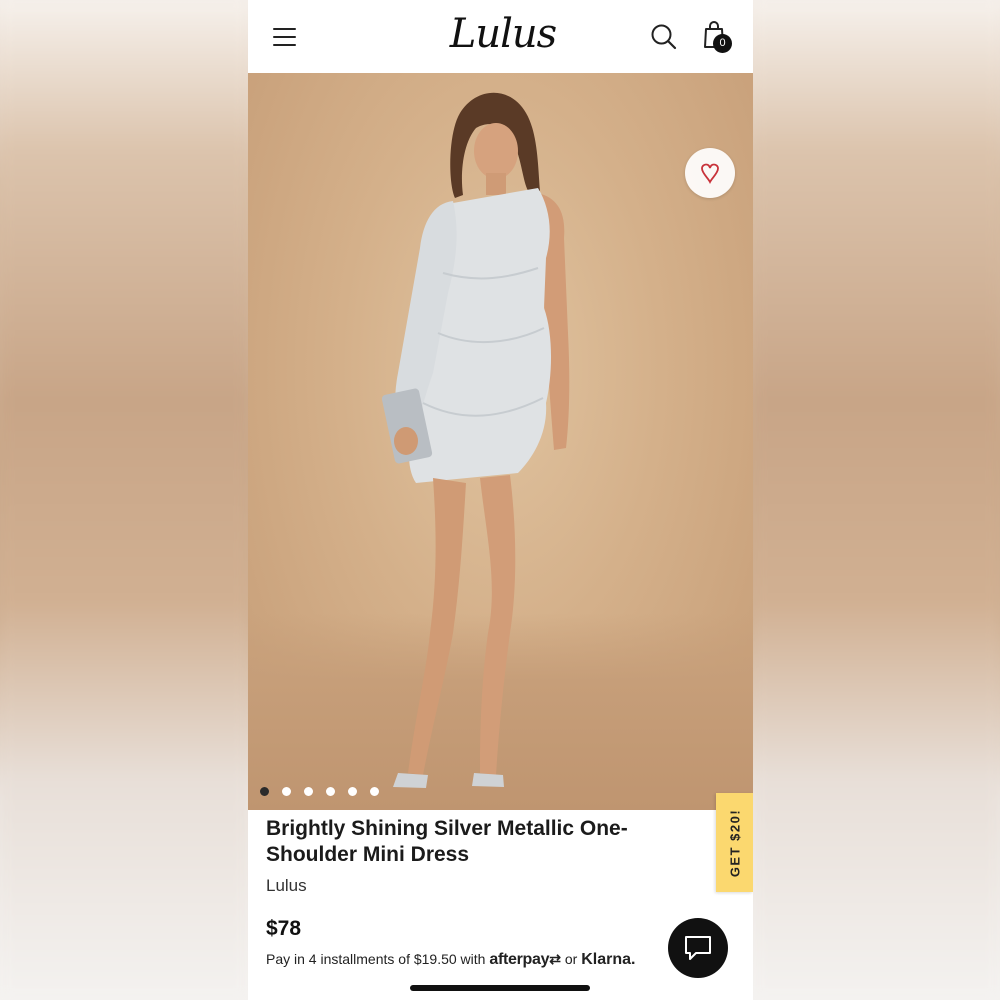 The height and width of the screenshot is (1000, 1000). Describe the element at coordinates (376, 959) in the screenshot. I see `installments-text: Pay in 4 installments of $19.50 with` at that location.